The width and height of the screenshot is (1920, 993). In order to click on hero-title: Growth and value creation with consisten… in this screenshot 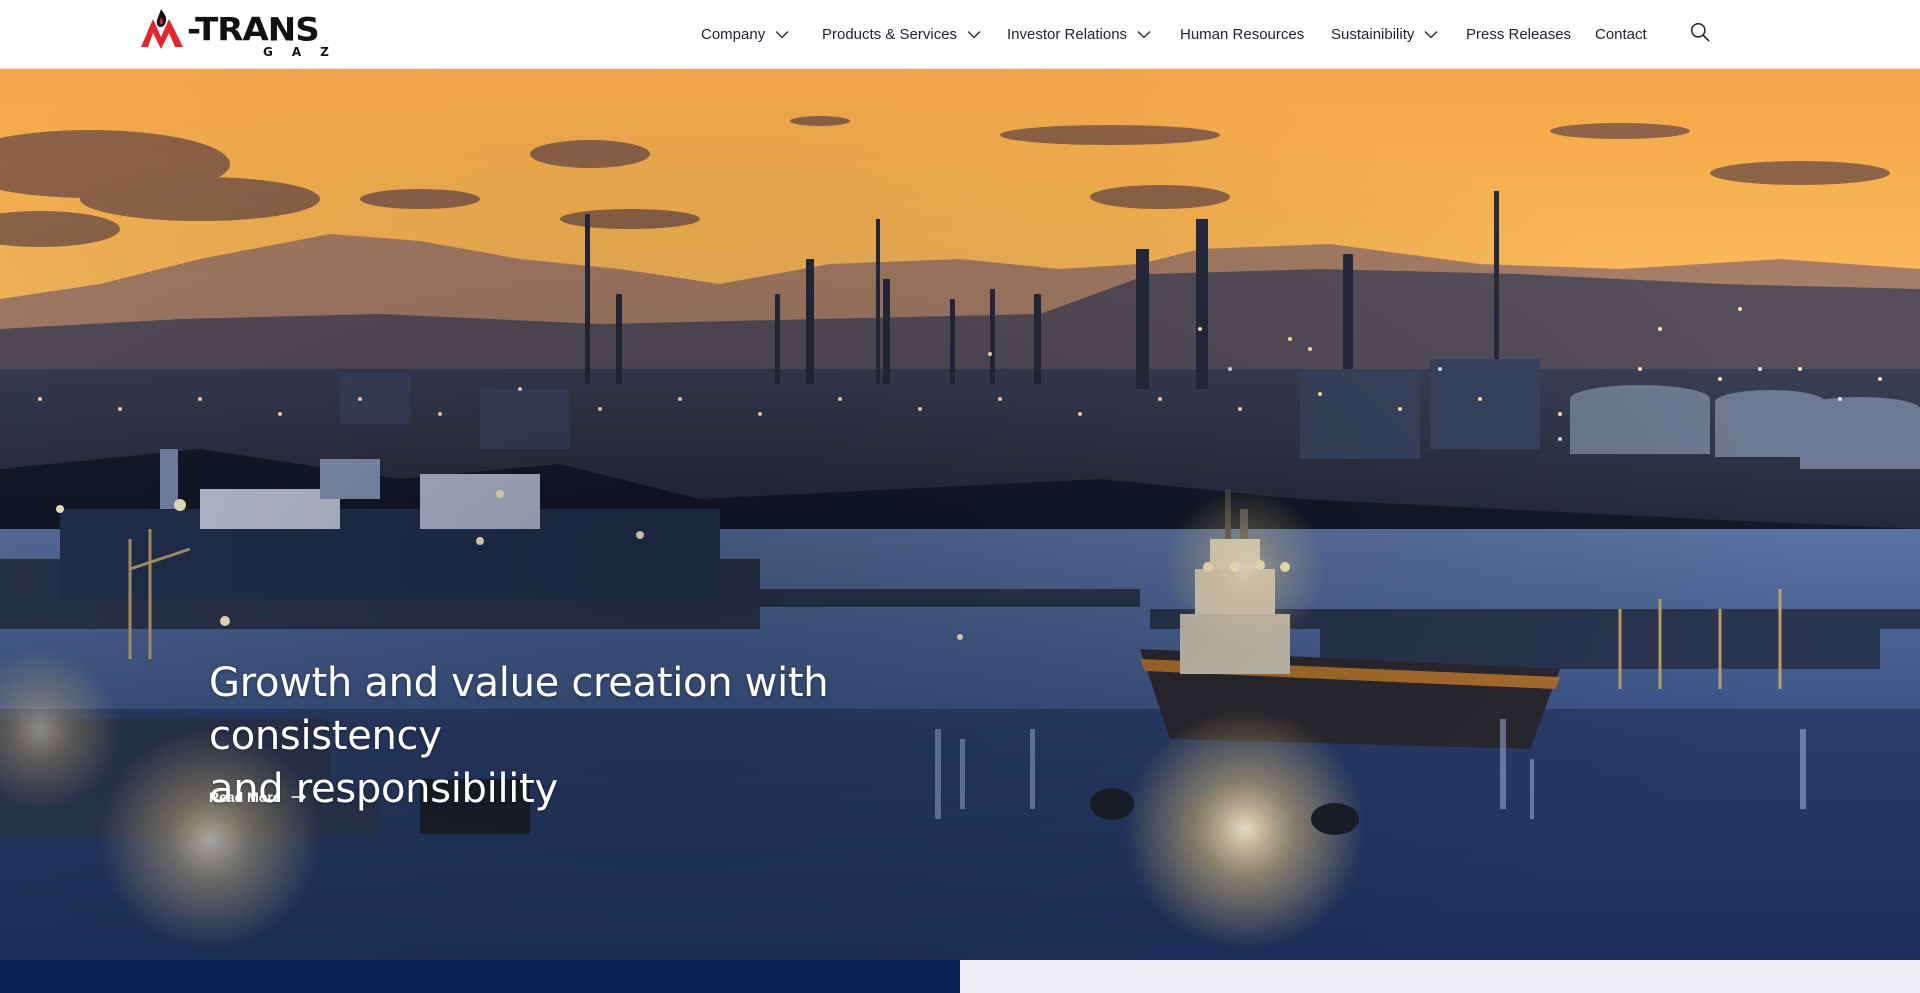, I will do `click(619, 736)`.